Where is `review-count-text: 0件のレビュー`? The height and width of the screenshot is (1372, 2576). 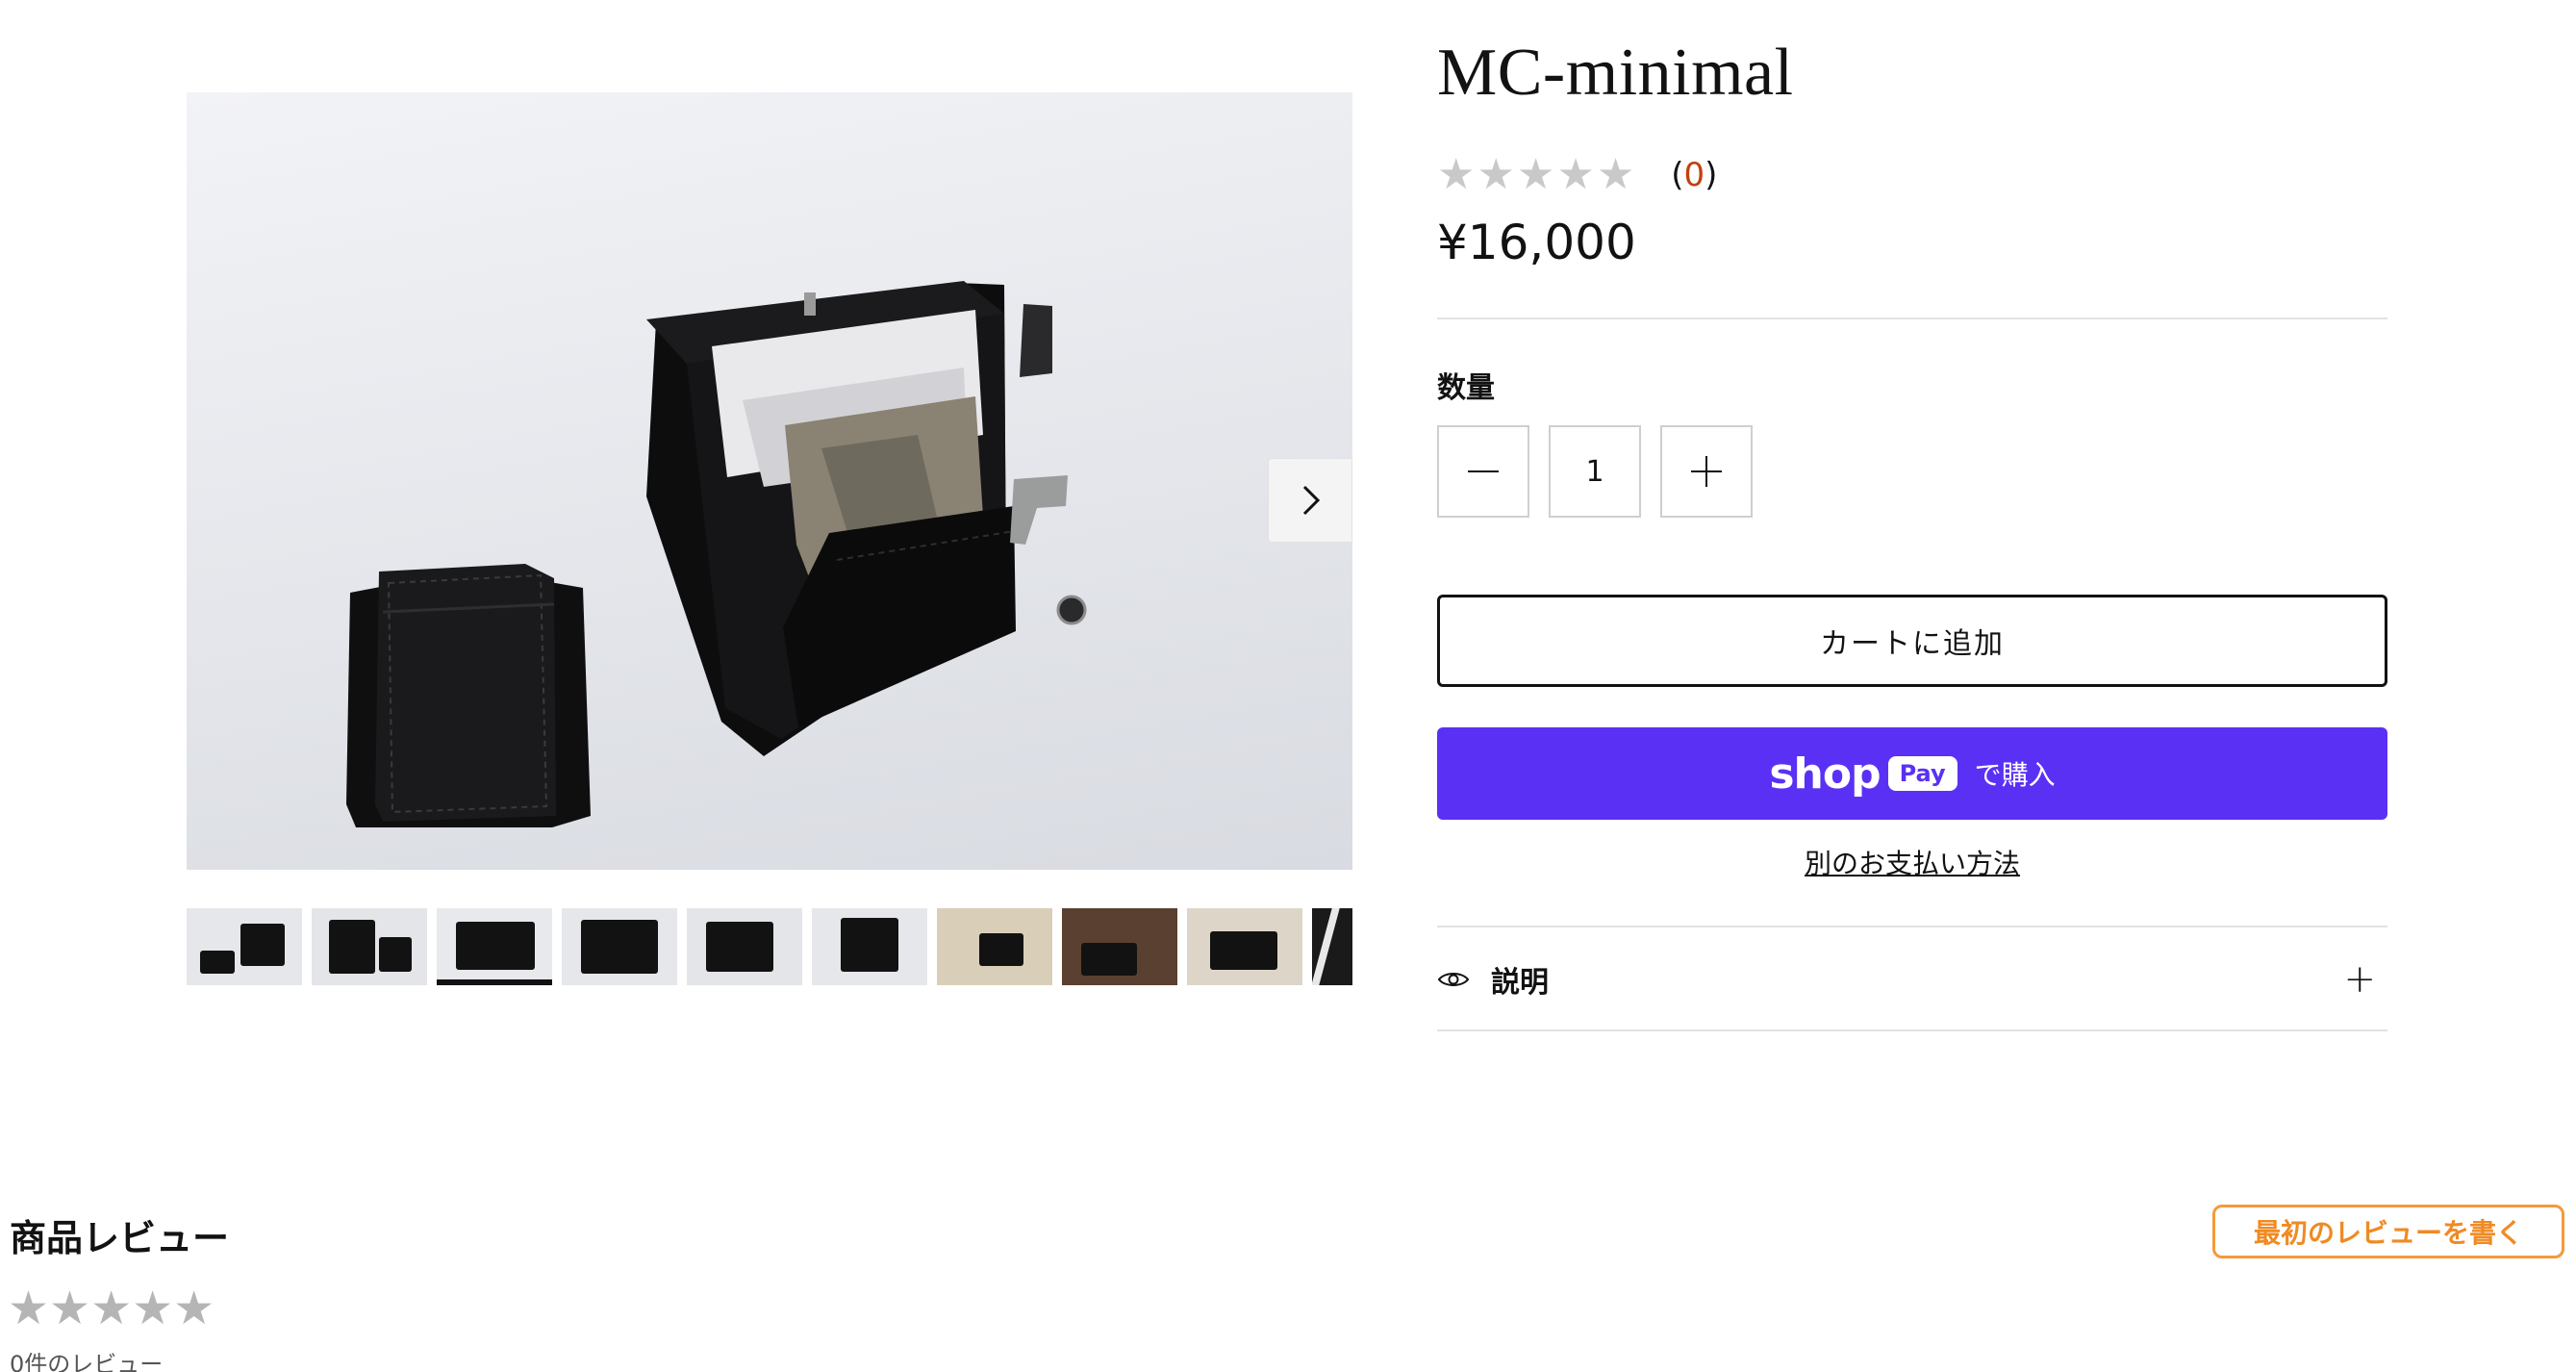
review-count-text: 0件のレビュー is located at coordinates (87, 1361).